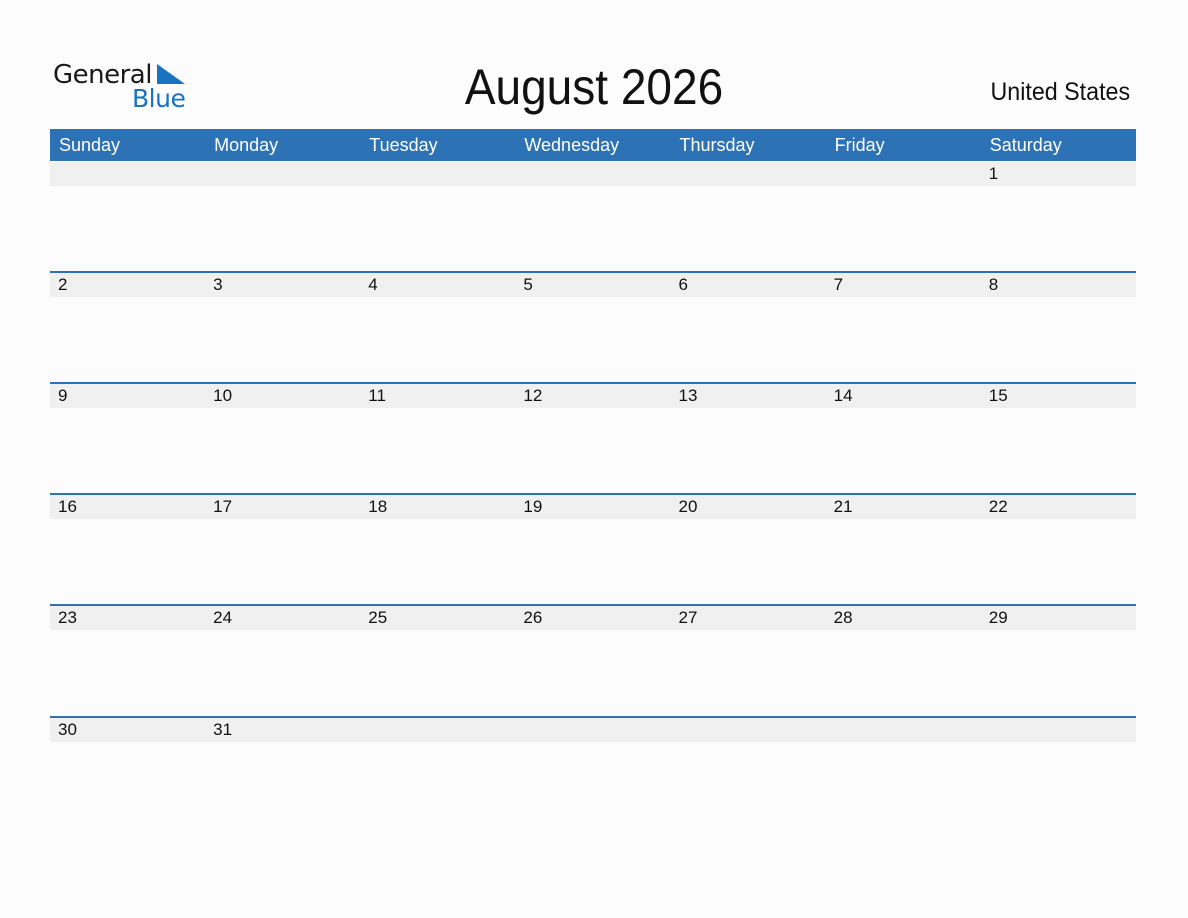  Describe the element at coordinates (688, 395) in the screenshot. I see `day-cell: 13` at that location.